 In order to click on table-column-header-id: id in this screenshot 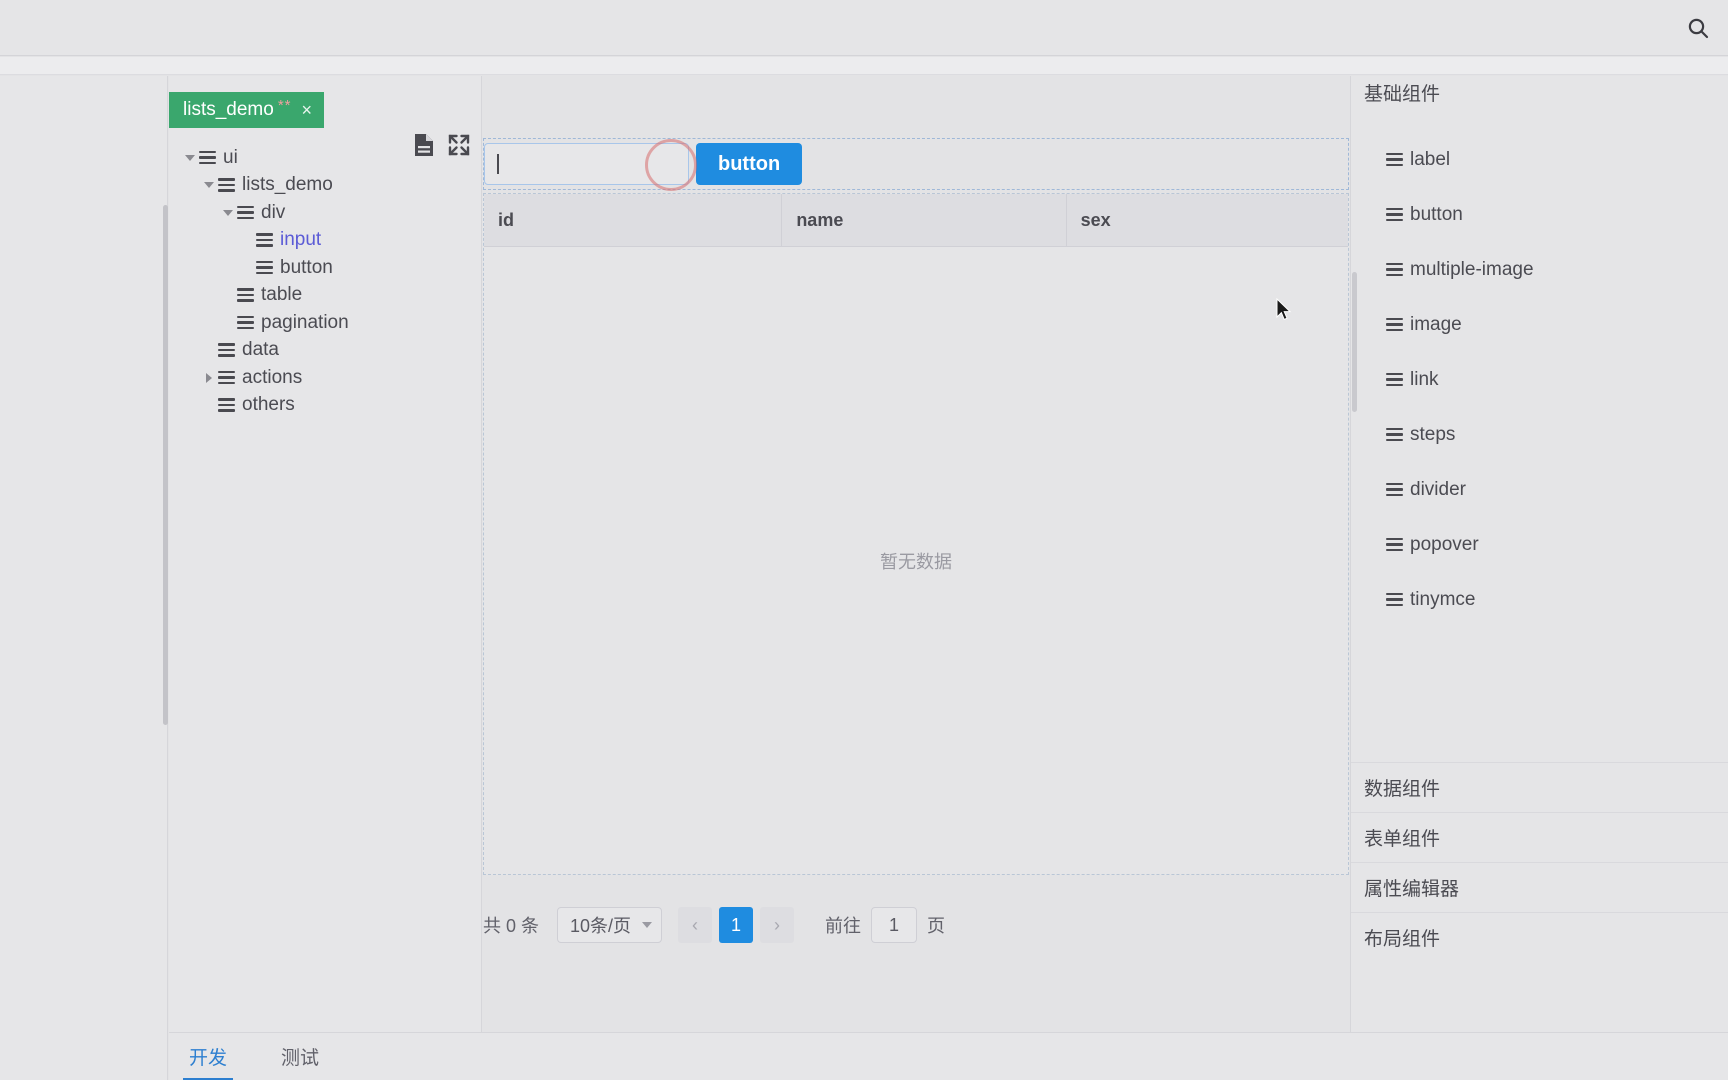, I will do `click(506, 219)`.